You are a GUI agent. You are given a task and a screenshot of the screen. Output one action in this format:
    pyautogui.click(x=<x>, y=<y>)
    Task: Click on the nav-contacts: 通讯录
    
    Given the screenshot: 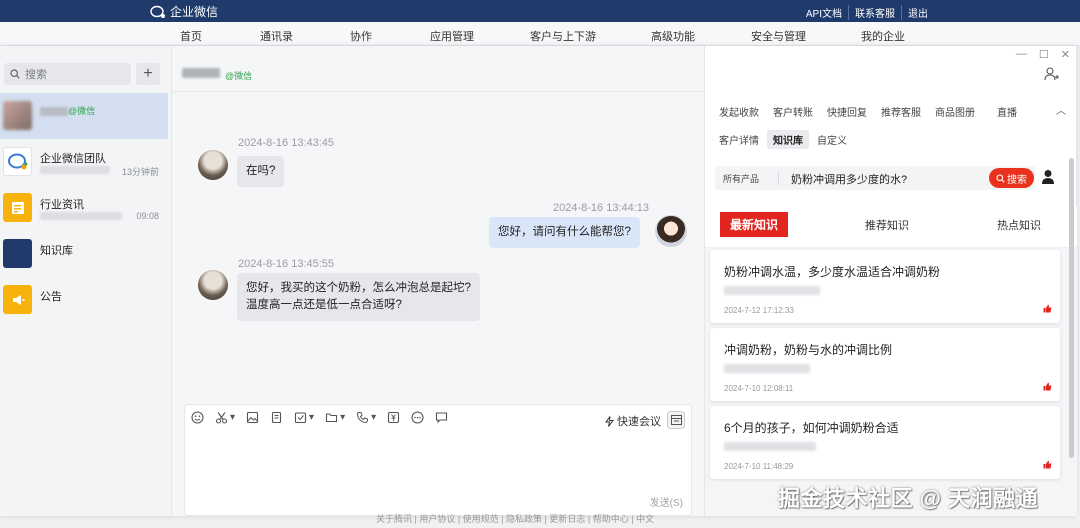 What is the action you would take?
    pyautogui.click(x=276, y=36)
    